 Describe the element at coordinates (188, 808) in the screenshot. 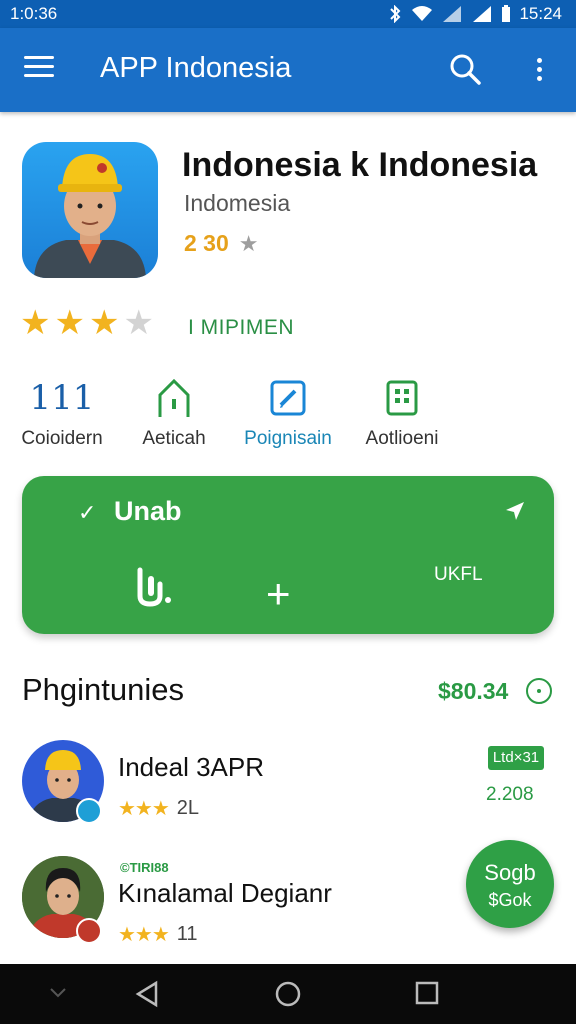

I see `item-rating-count: 2L` at that location.